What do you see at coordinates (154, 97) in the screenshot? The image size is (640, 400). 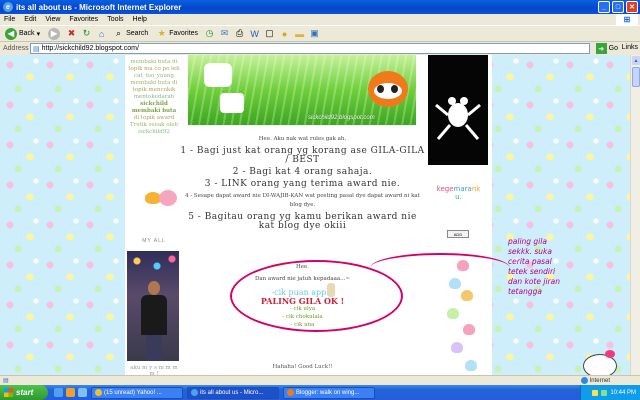 I see `sidebar-link: mentokedarah` at bounding box center [154, 97].